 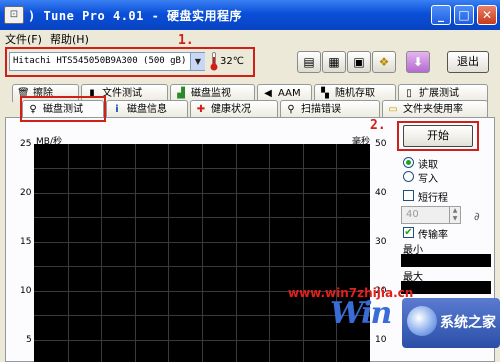 I want to click on write-label: 写入, so click(x=428, y=179).